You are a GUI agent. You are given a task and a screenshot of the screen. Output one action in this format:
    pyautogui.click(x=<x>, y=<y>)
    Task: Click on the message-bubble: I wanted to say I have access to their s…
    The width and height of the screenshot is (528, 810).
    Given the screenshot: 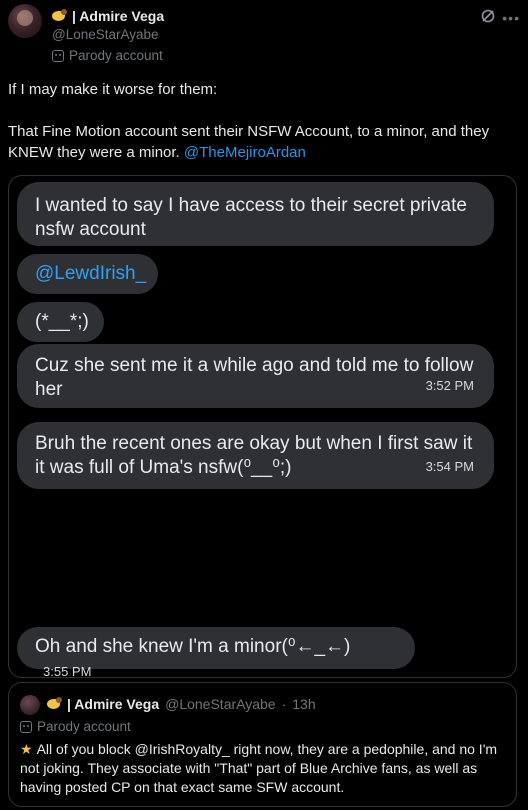 What is the action you would take?
    pyautogui.click(x=255, y=214)
    